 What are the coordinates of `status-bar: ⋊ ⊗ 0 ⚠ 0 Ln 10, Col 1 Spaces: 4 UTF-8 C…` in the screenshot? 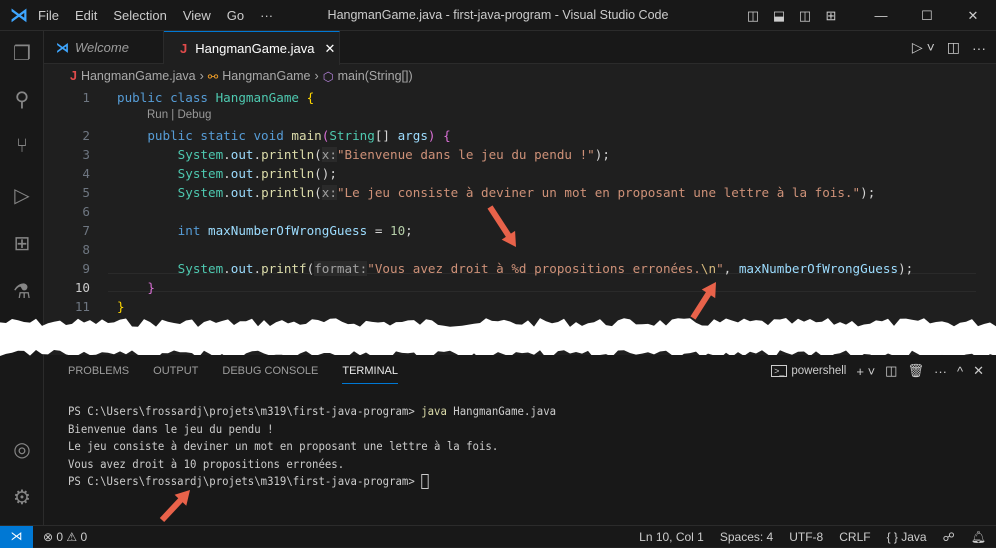 It's located at (498, 536).